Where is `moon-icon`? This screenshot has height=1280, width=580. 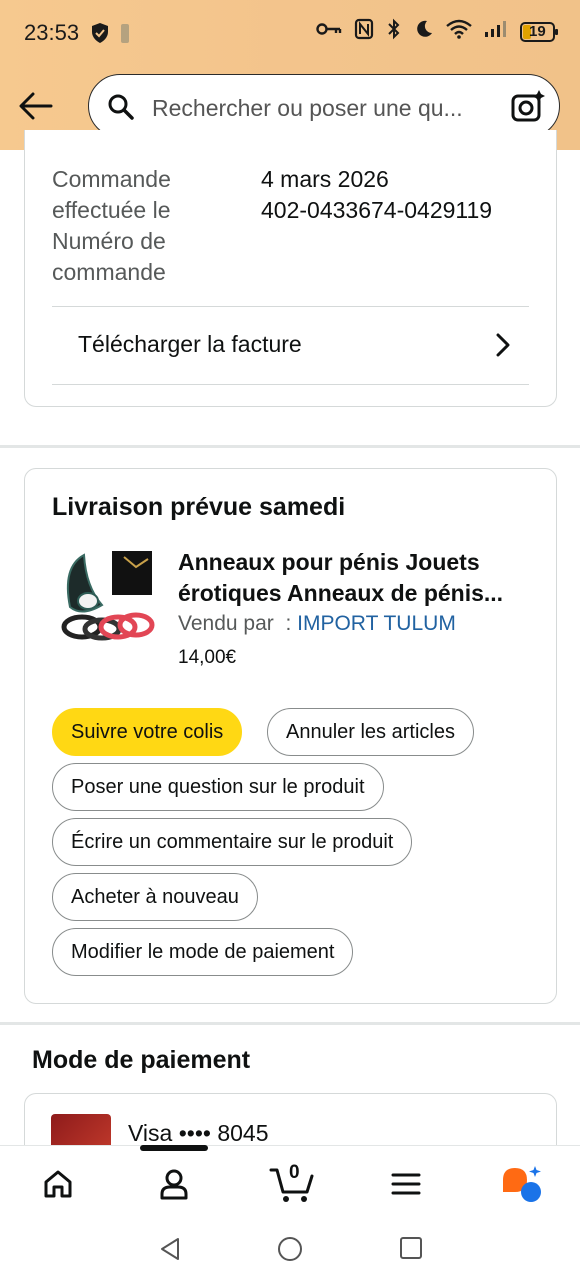 moon-icon is located at coordinates (424, 31).